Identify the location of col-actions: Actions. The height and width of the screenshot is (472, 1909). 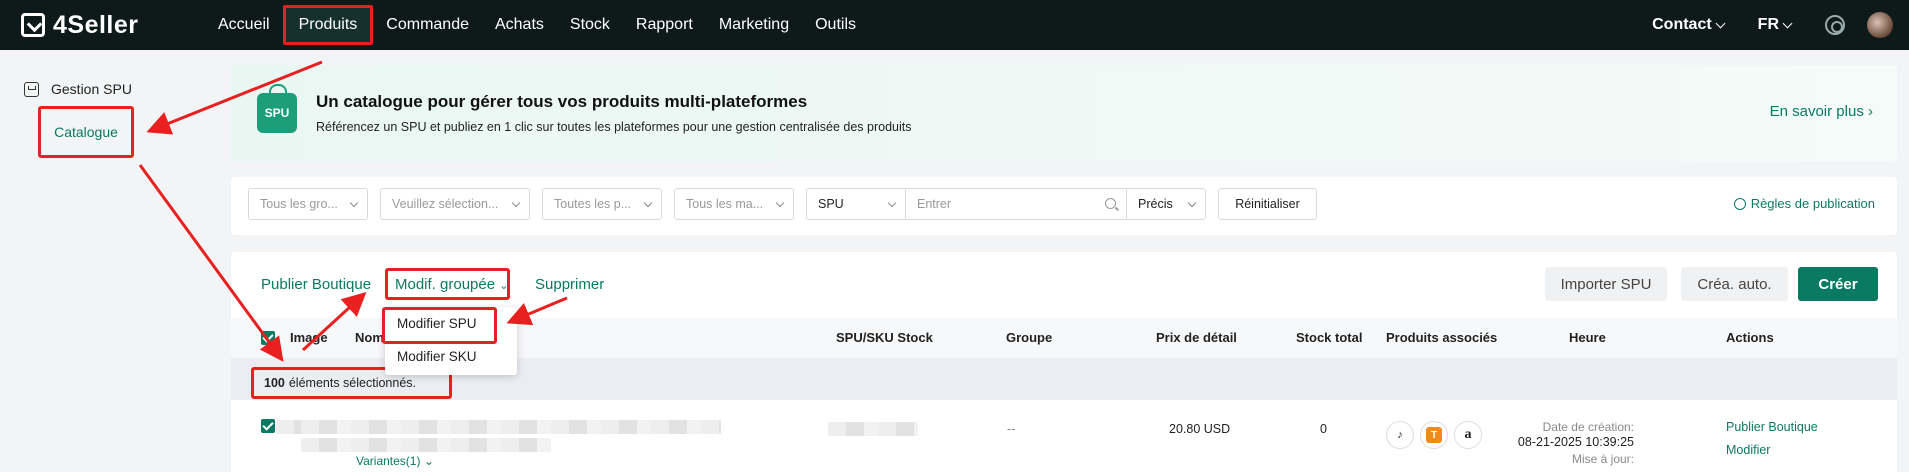
(1750, 337).